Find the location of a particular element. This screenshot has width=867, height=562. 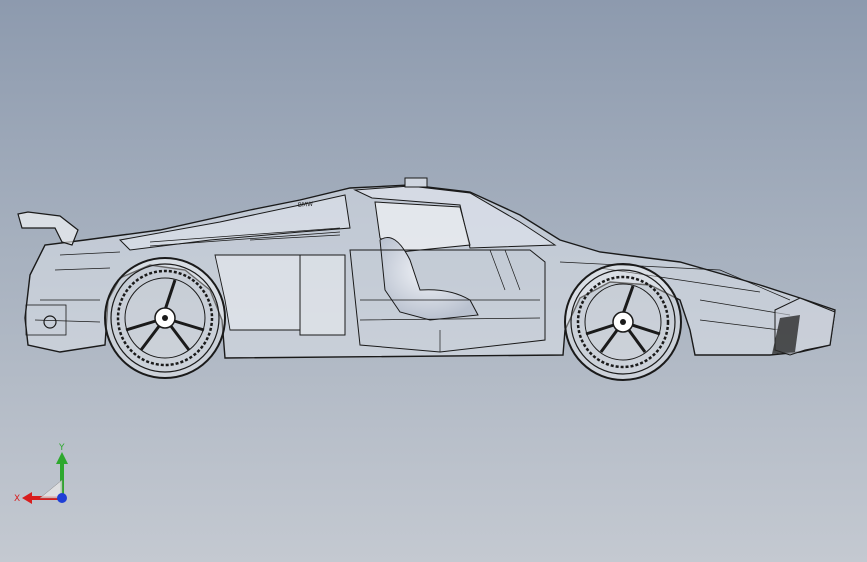

x-axis-arrowhead is located at coordinates (27, 498).